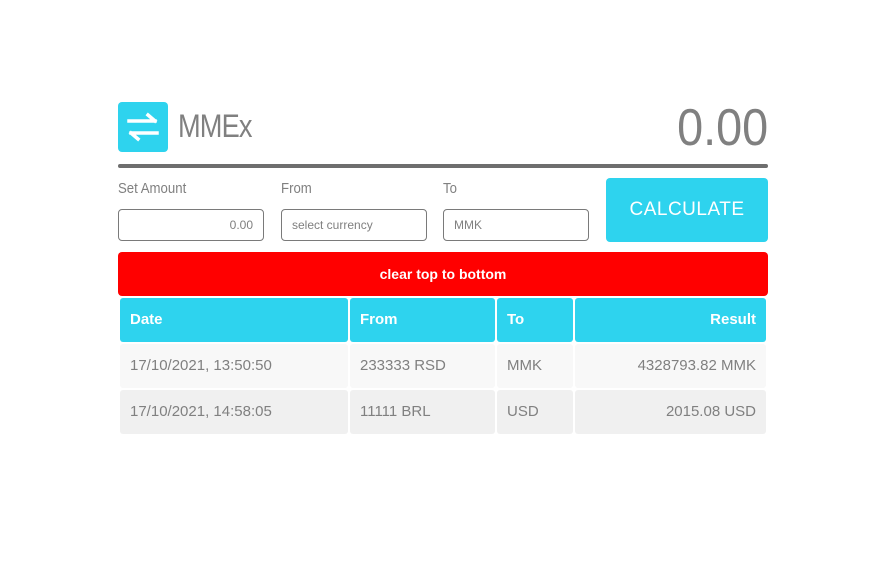 The width and height of the screenshot is (890, 561). What do you see at coordinates (535, 320) in the screenshot?
I see `header-to: To` at bounding box center [535, 320].